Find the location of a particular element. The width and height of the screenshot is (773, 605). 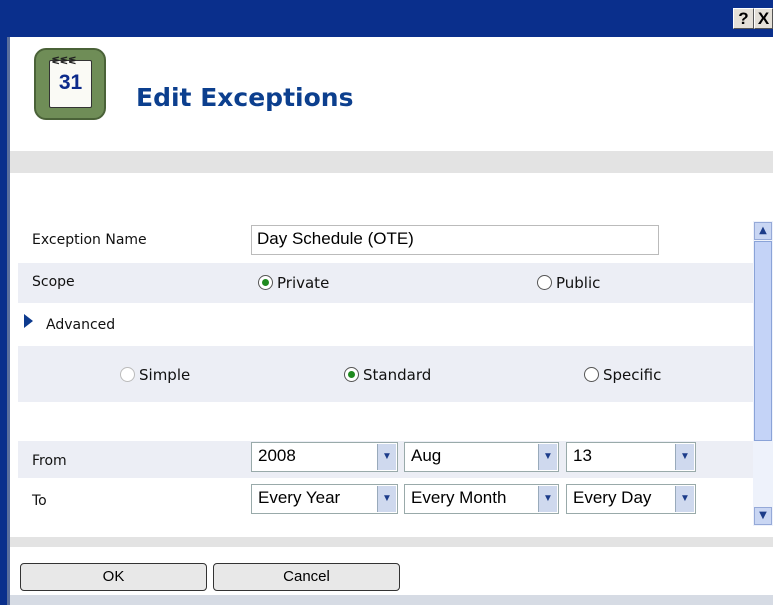

to-day-select: Every Day ▼ is located at coordinates (631, 499).